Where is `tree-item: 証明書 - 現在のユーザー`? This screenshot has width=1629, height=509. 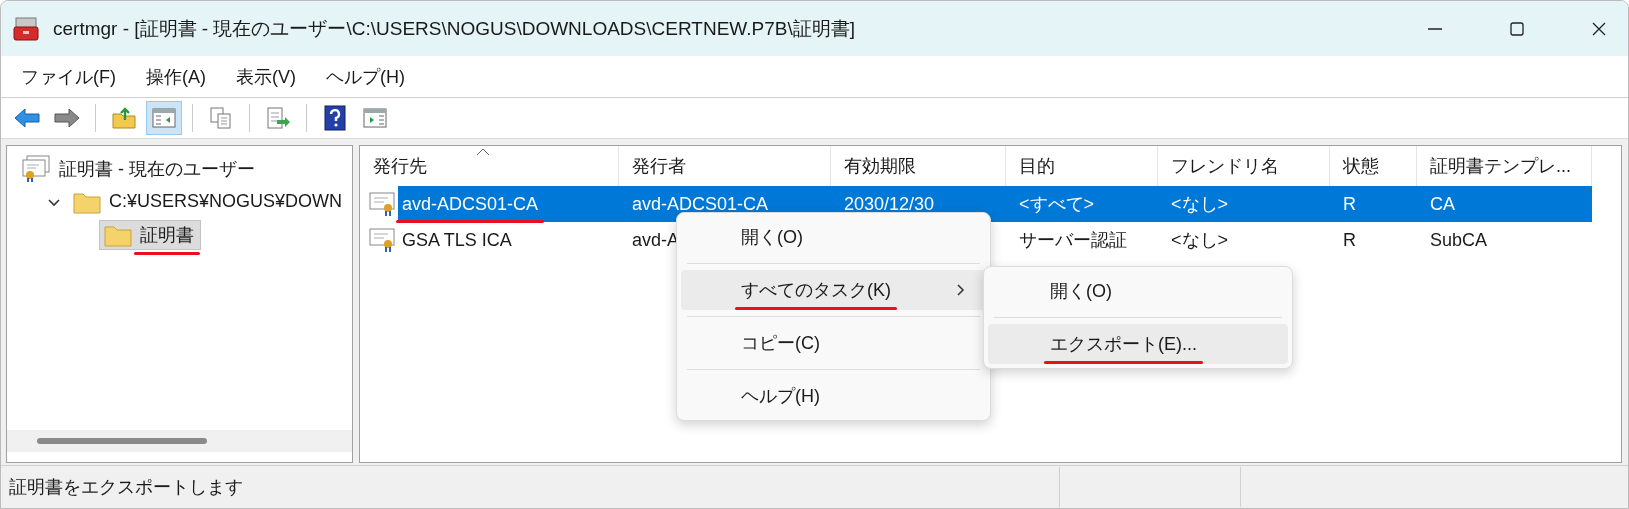 tree-item: 証明書 - 現在のユーザー is located at coordinates (139, 168).